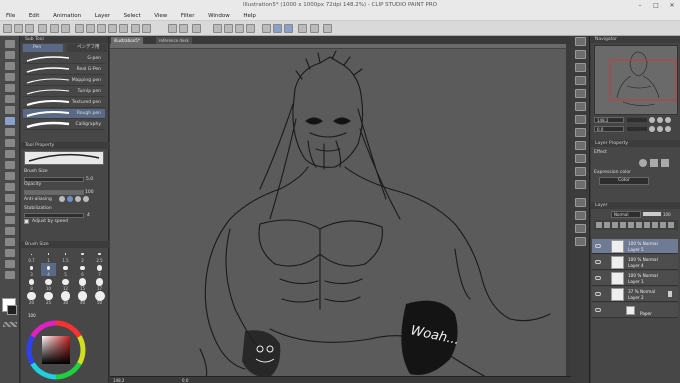 The height and width of the screenshot is (383, 680). What do you see at coordinates (34, 16) in the screenshot?
I see `menu-edit: Edit` at bounding box center [34, 16].